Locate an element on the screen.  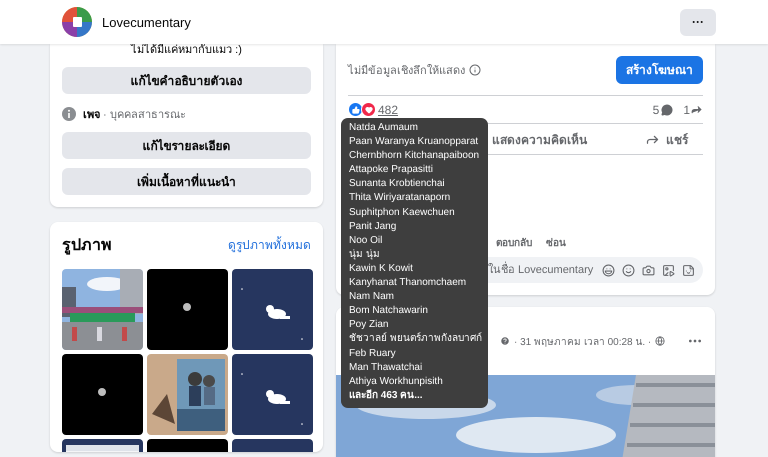
reactor-name: Thita Wiriyaratanaporn is located at coordinates (400, 198).